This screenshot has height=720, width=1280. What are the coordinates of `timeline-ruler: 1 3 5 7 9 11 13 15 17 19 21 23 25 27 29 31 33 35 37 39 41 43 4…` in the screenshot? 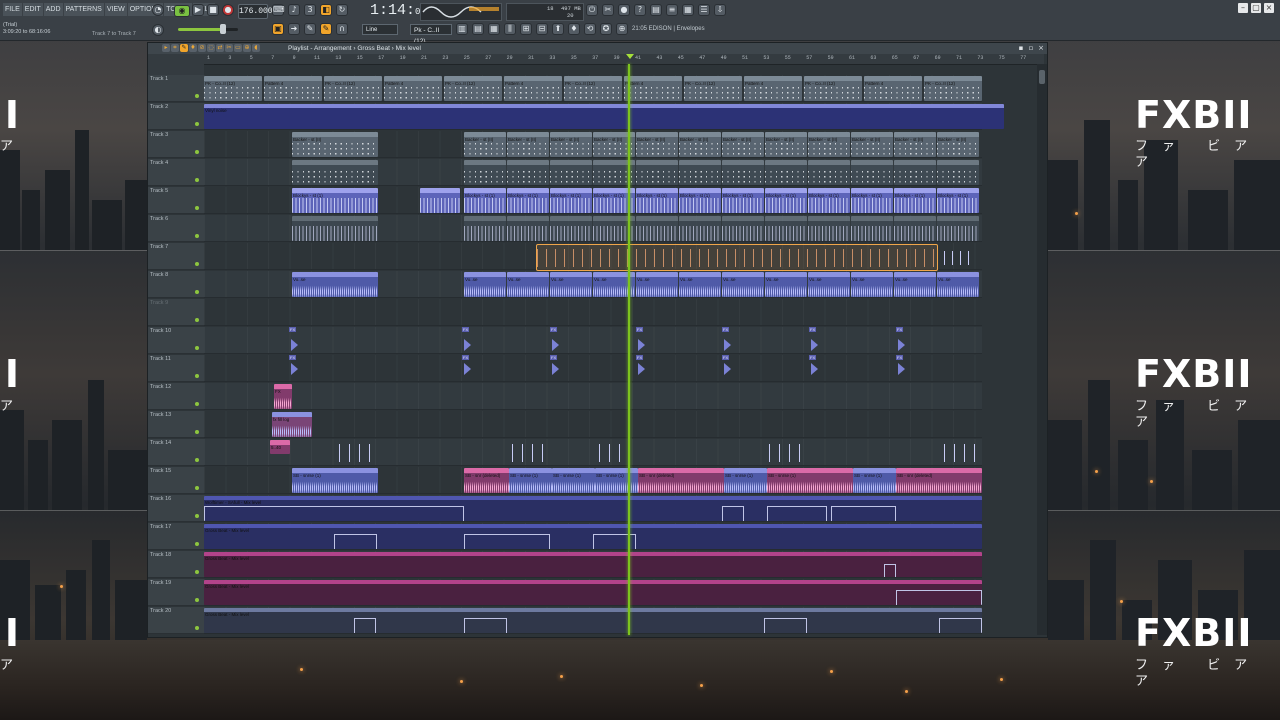 It's located at (624, 59).